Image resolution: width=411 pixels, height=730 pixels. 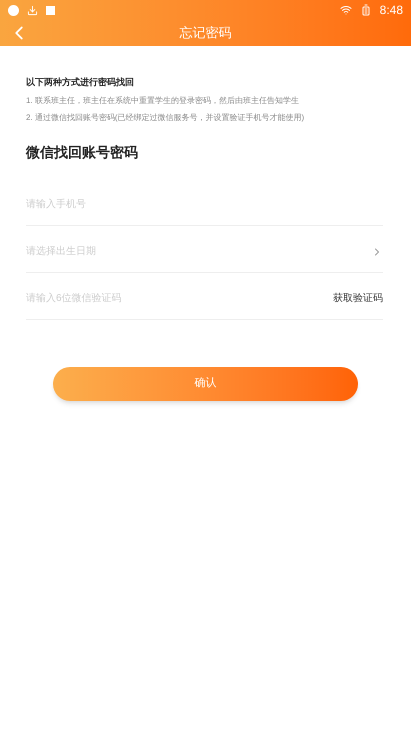 I want to click on download-icon, so click(x=32, y=10).